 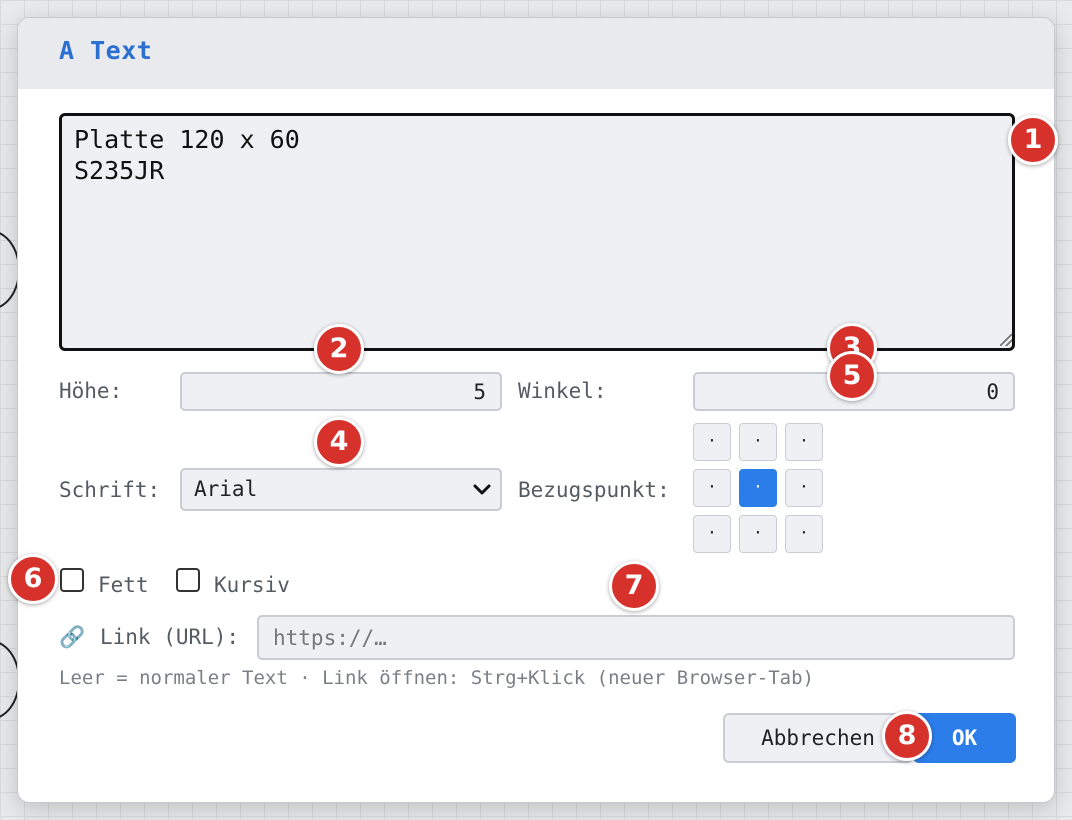 I want to click on ref-point-bottom-right: ·, so click(x=804, y=534).